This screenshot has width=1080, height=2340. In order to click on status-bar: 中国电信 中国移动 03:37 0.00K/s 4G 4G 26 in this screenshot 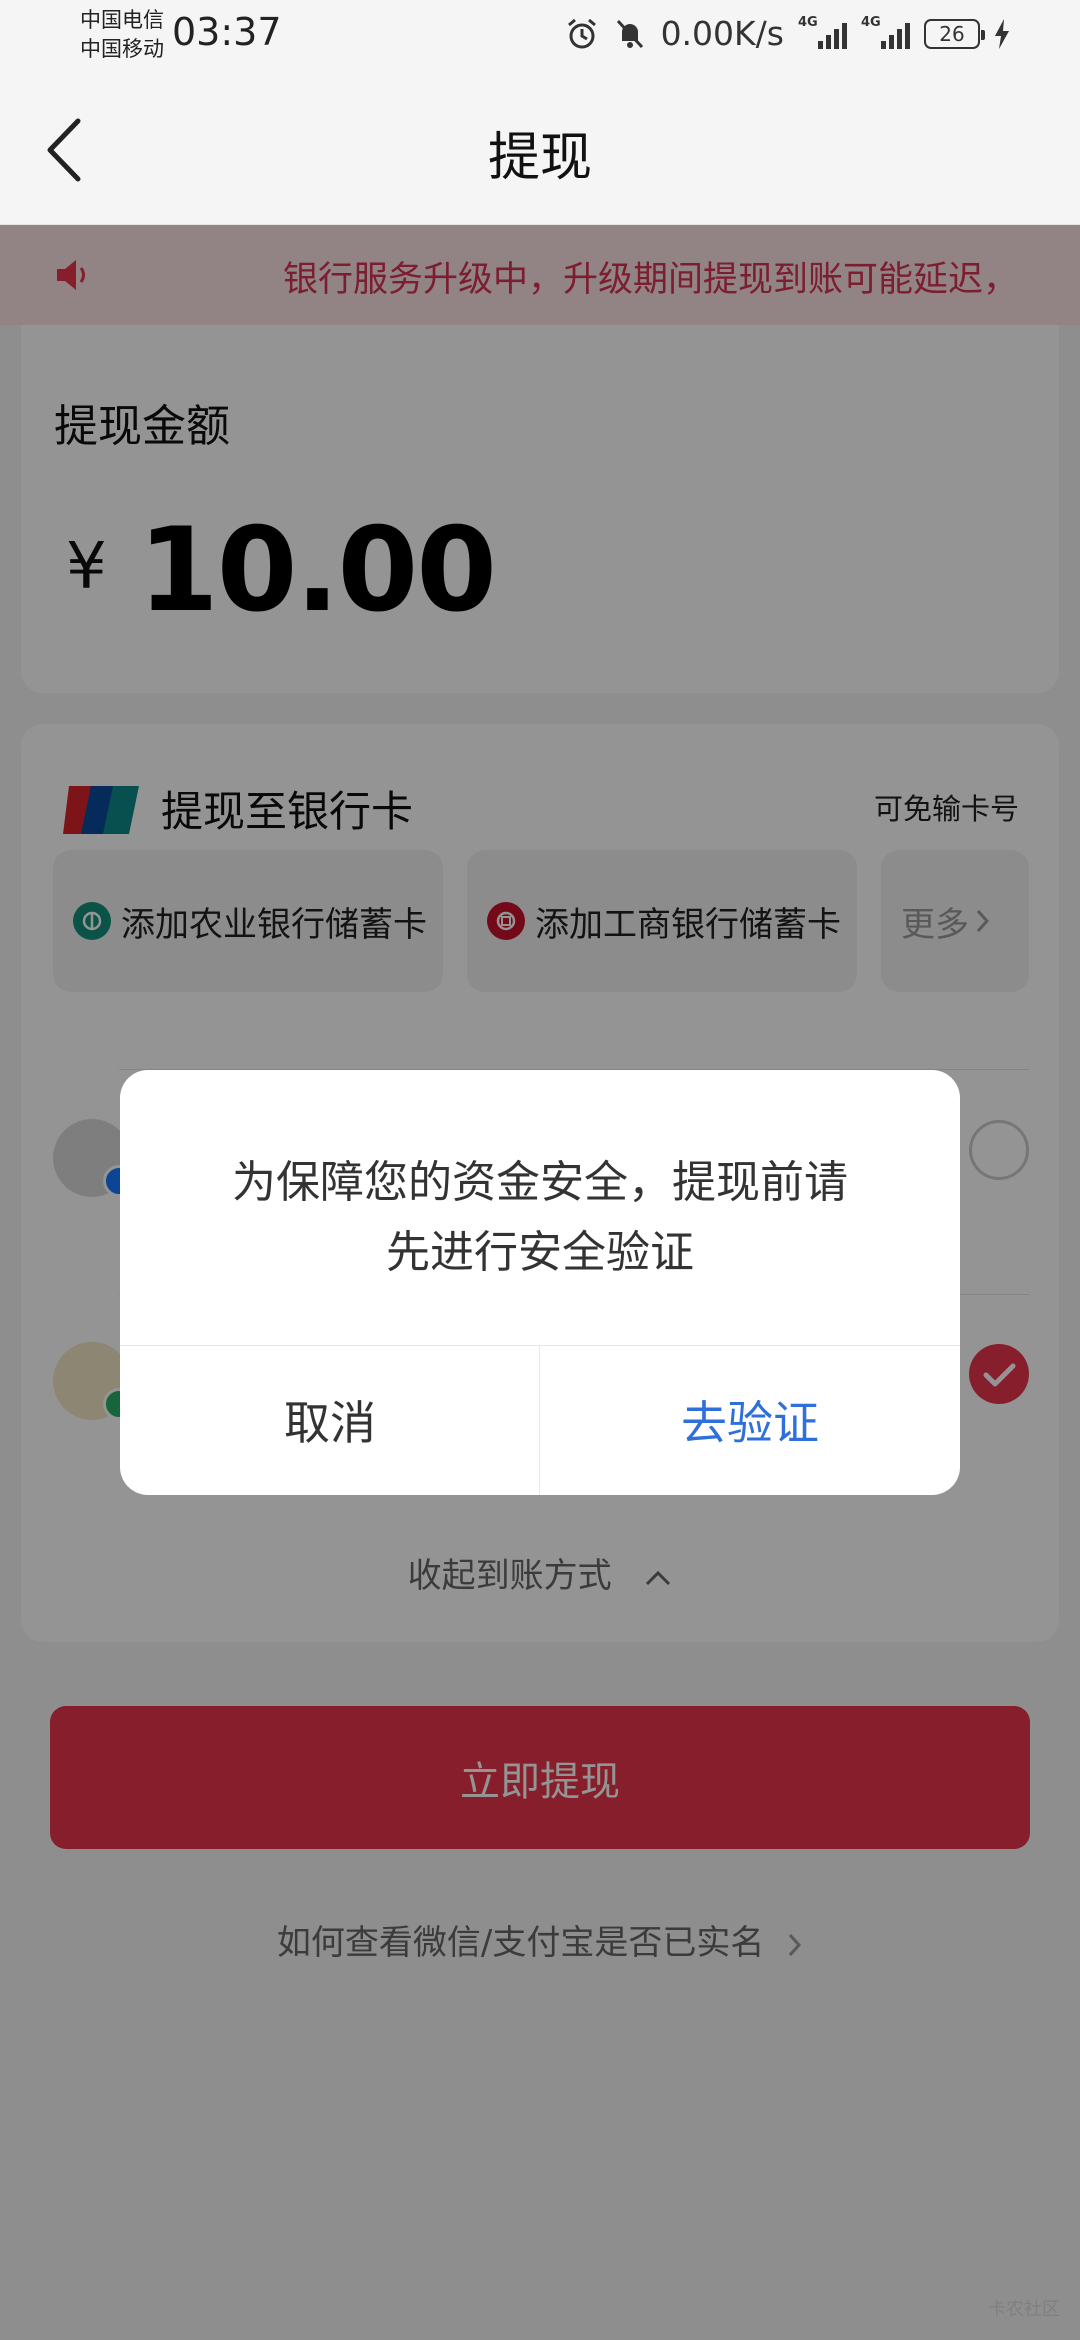, I will do `click(540, 37)`.